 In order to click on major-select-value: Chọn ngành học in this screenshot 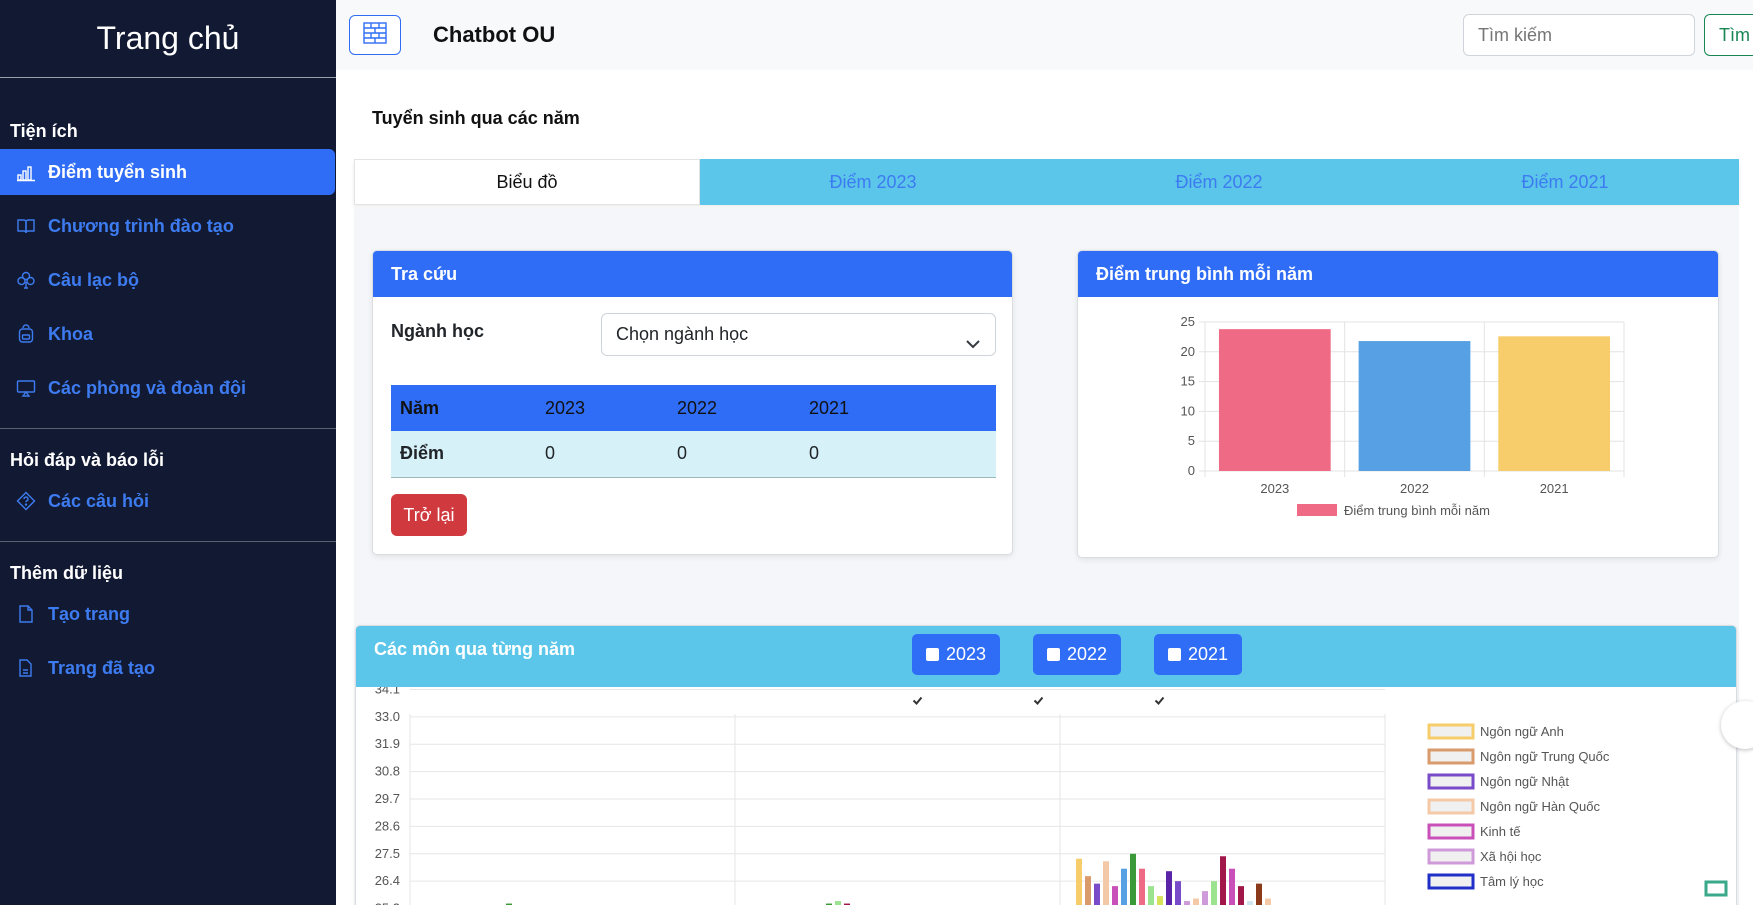, I will do `click(682, 334)`.